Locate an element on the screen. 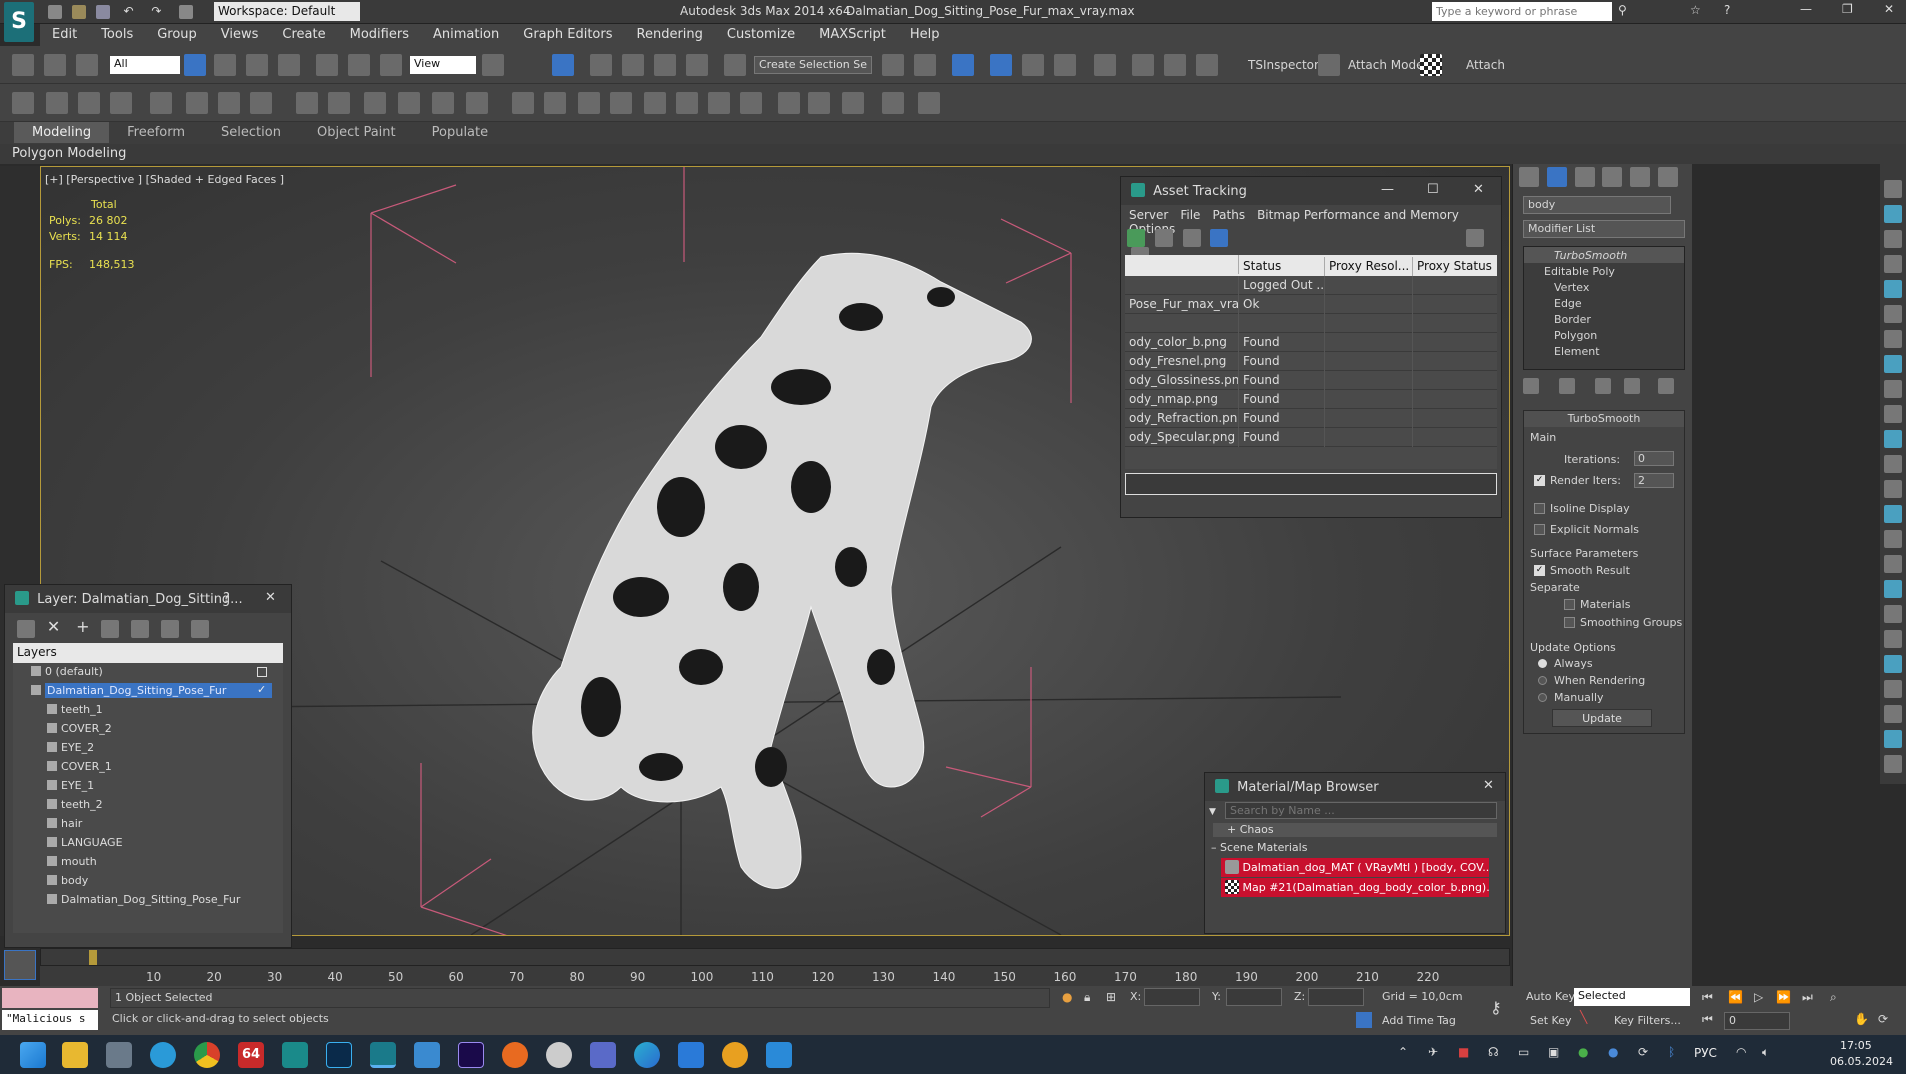  maximize-icon: ☐ is located at coordinates (1433, 189).